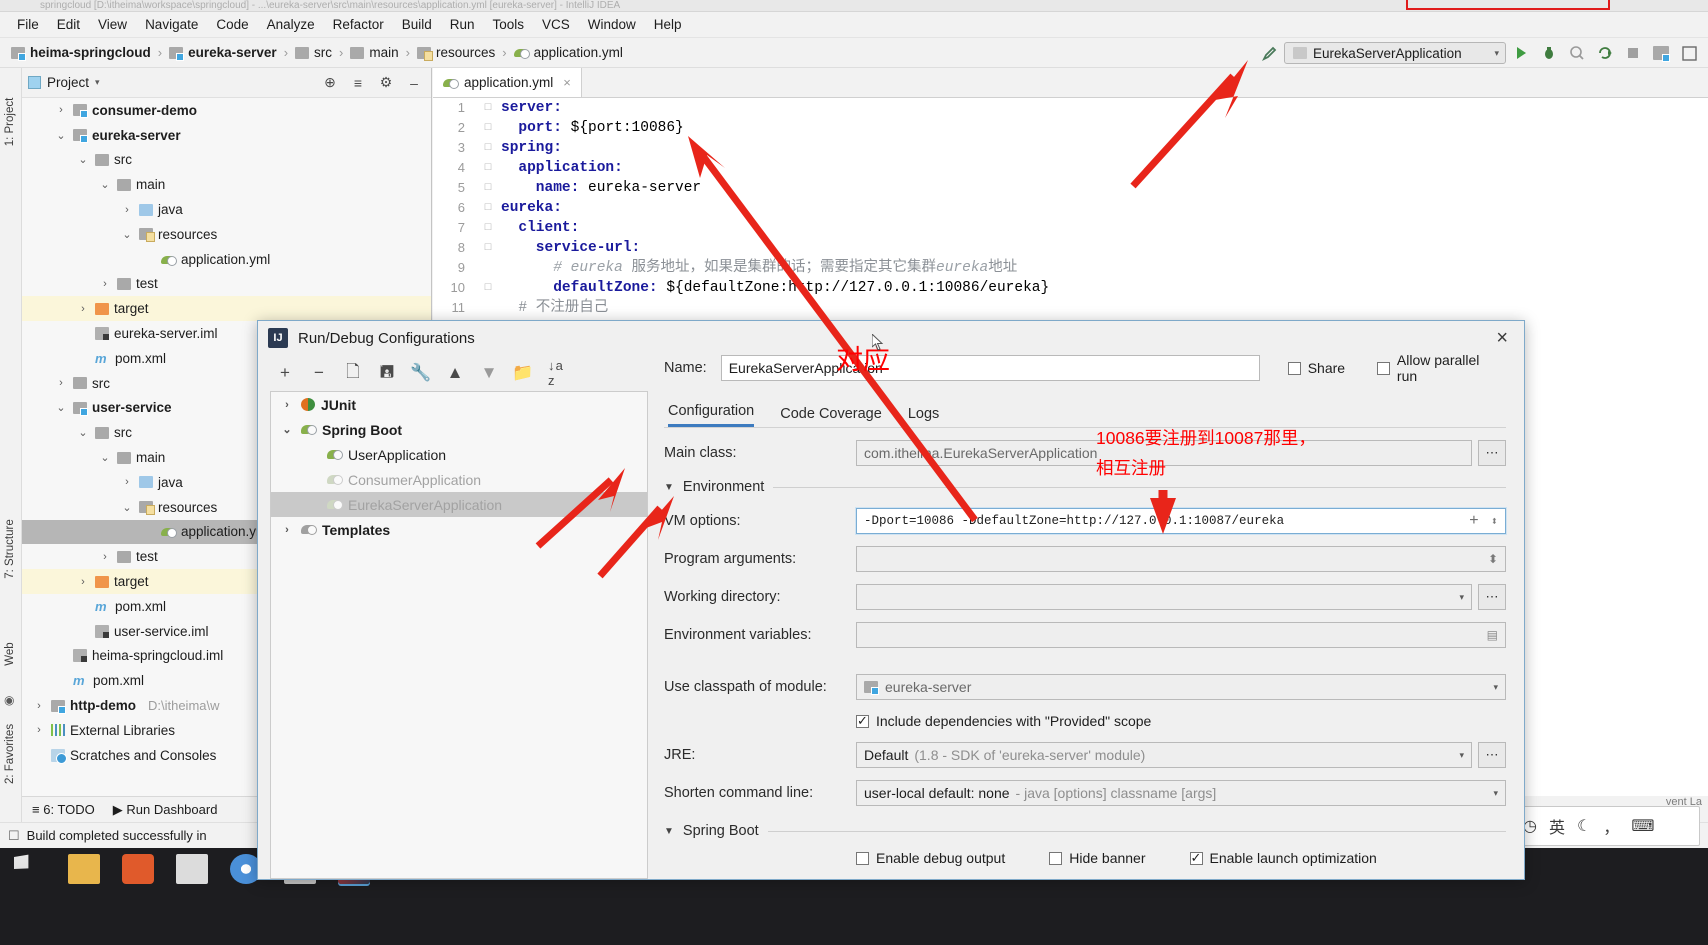 The height and width of the screenshot is (945, 1708). Describe the element at coordinates (1530, 826) in the screenshot. I see `clock-icon: ◷` at that location.